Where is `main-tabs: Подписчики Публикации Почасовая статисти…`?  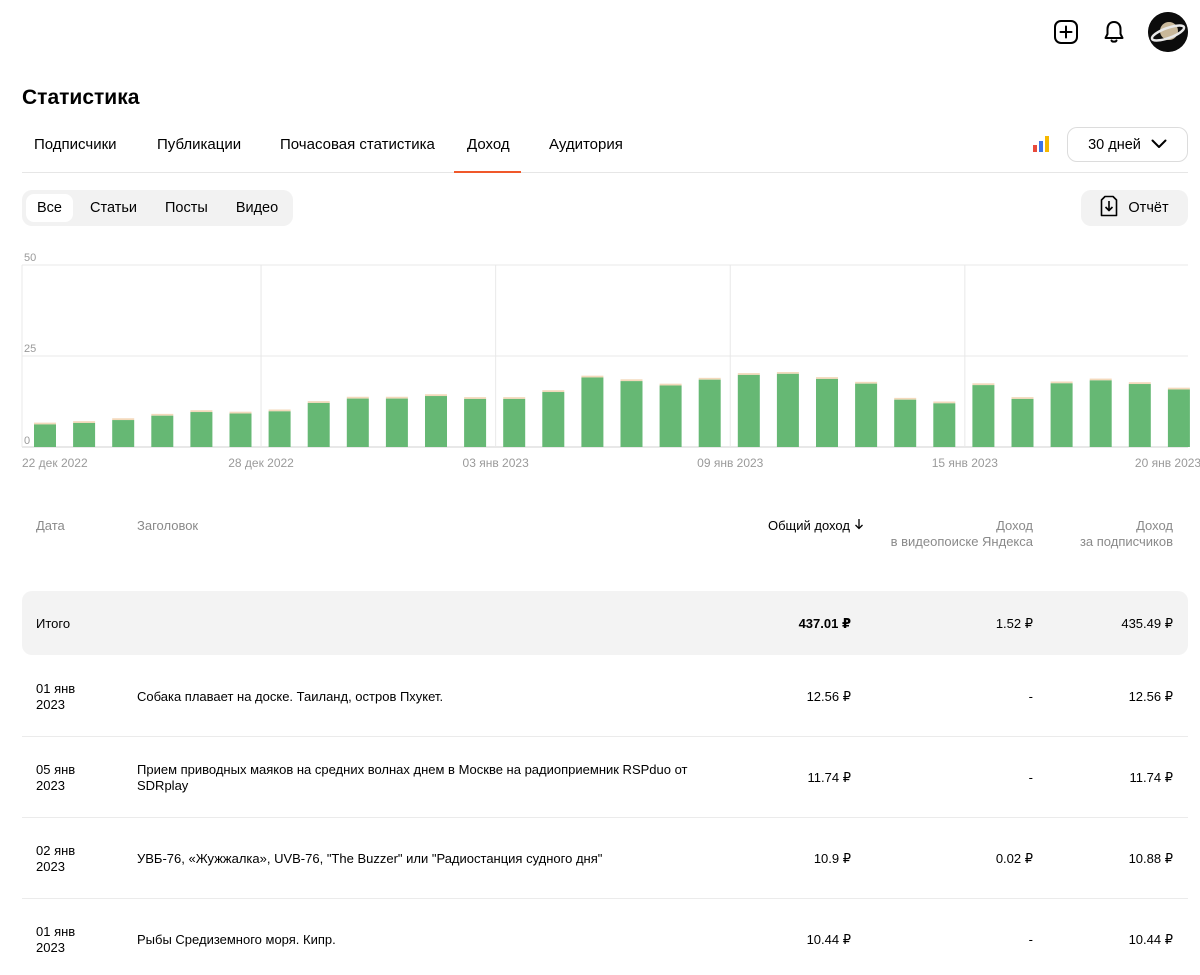 main-tabs: Подписчики Публикации Почасовая статисти… is located at coordinates (605, 149).